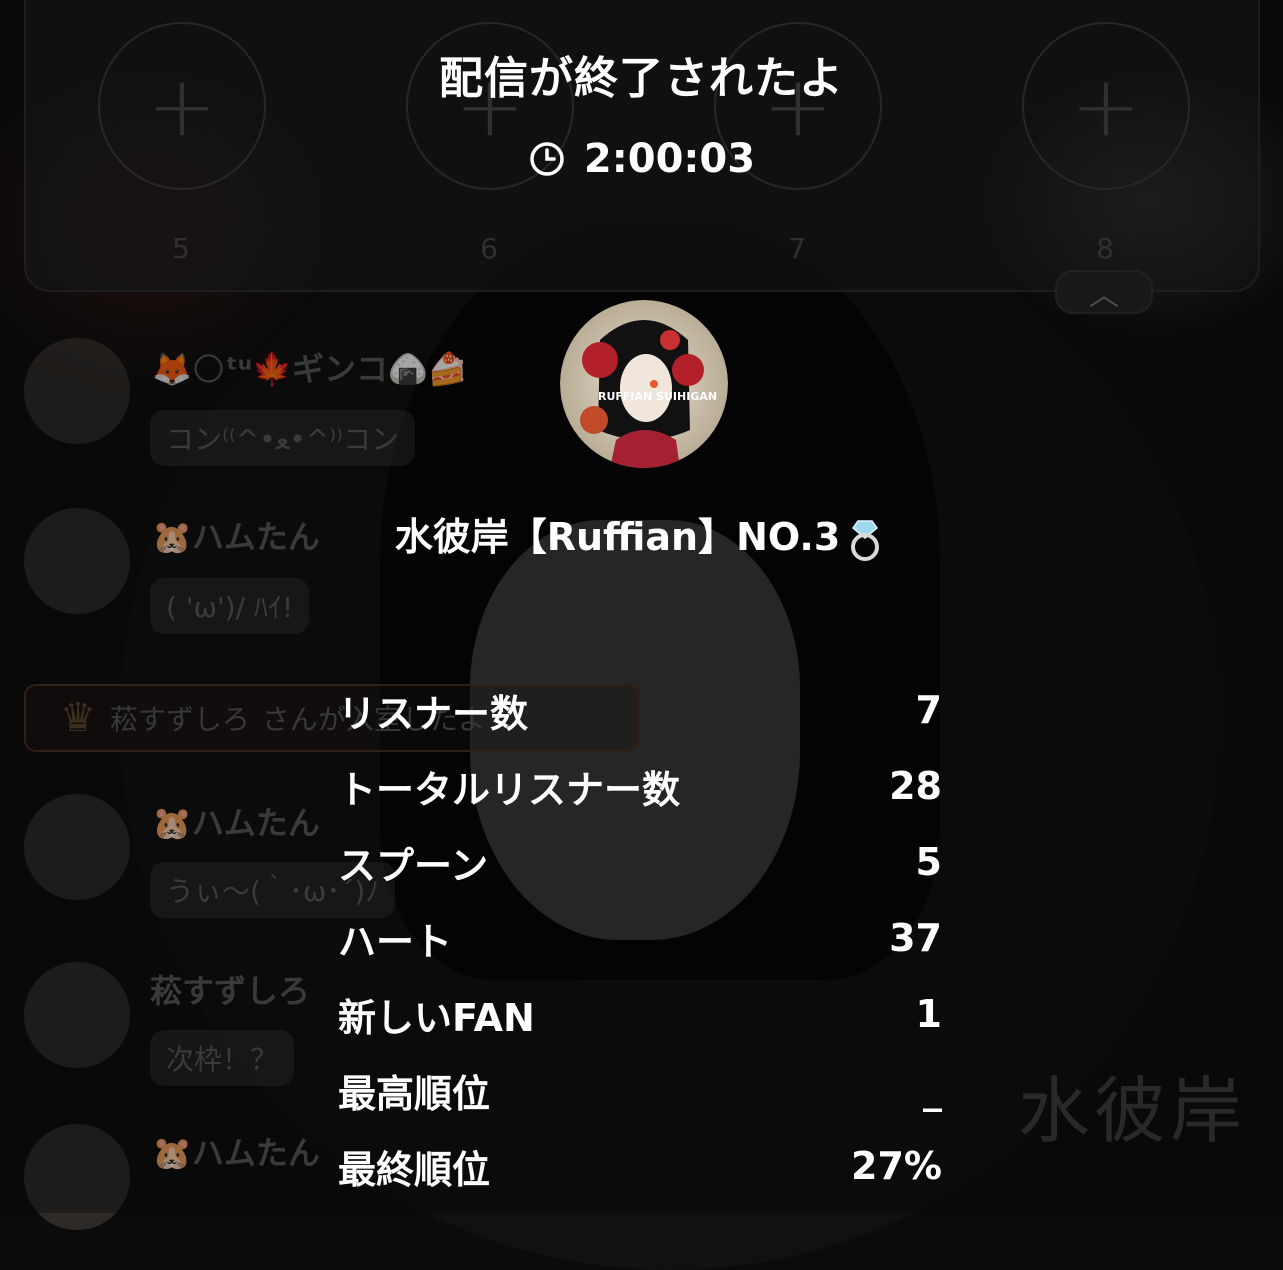 This screenshot has height=1270, width=1283. Describe the element at coordinates (915, 938) in the screenshot. I see `stat-value: 37` at that location.